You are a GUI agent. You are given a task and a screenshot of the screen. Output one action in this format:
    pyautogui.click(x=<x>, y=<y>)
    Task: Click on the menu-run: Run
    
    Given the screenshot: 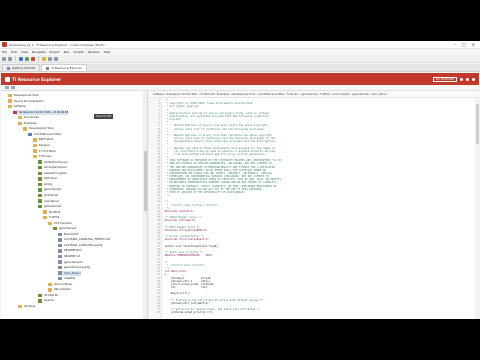 What is the action you would take?
    pyautogui.click(x=67, y=52)
    